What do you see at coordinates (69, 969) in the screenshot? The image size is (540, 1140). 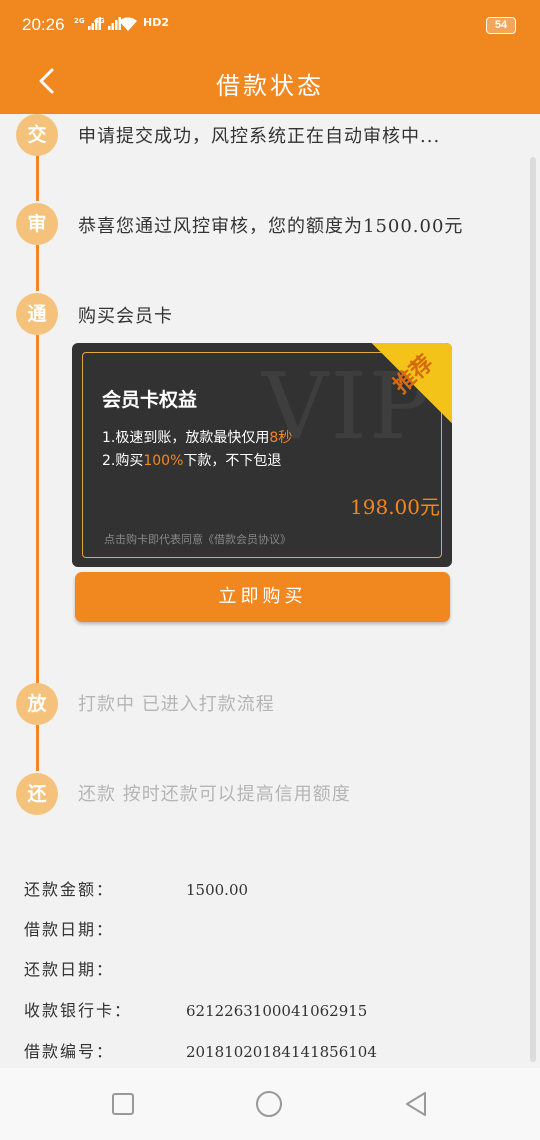 I see `info-label: 还款日期：` at bounding box center [69, 969].